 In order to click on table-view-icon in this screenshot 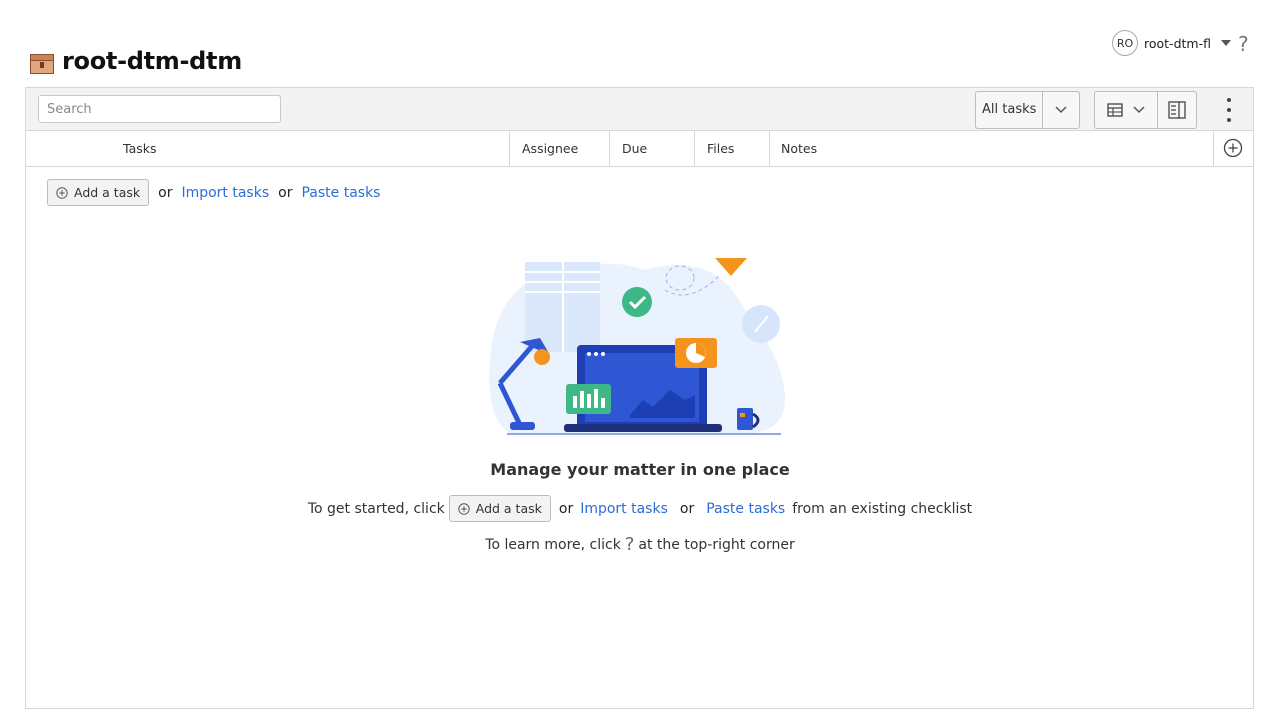, I will do `click(1115, 110)`.